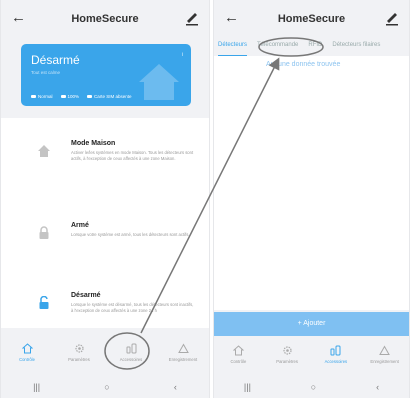 Image resolution: width=410 pixels, height=398 pixels. I want to click on sim-status: Carte SIM absente, so click(109, 96).